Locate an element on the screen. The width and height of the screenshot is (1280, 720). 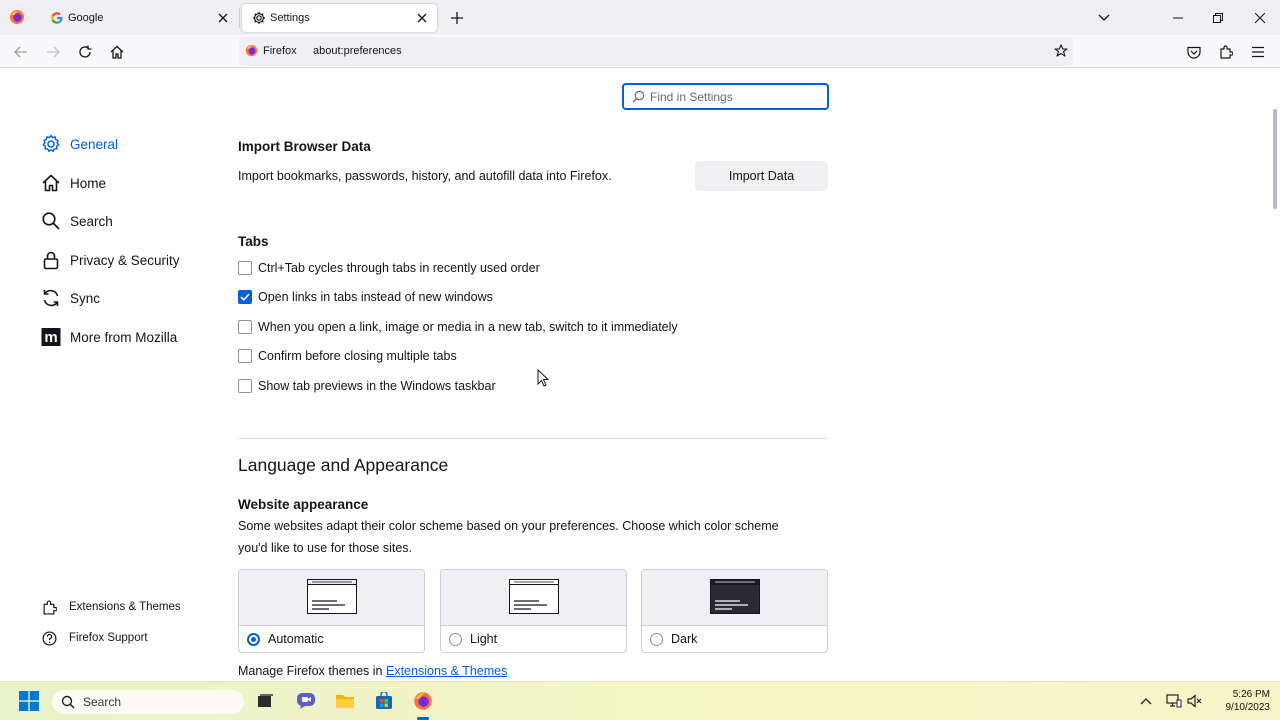
forward-icon is located at coordinates (53, 52).